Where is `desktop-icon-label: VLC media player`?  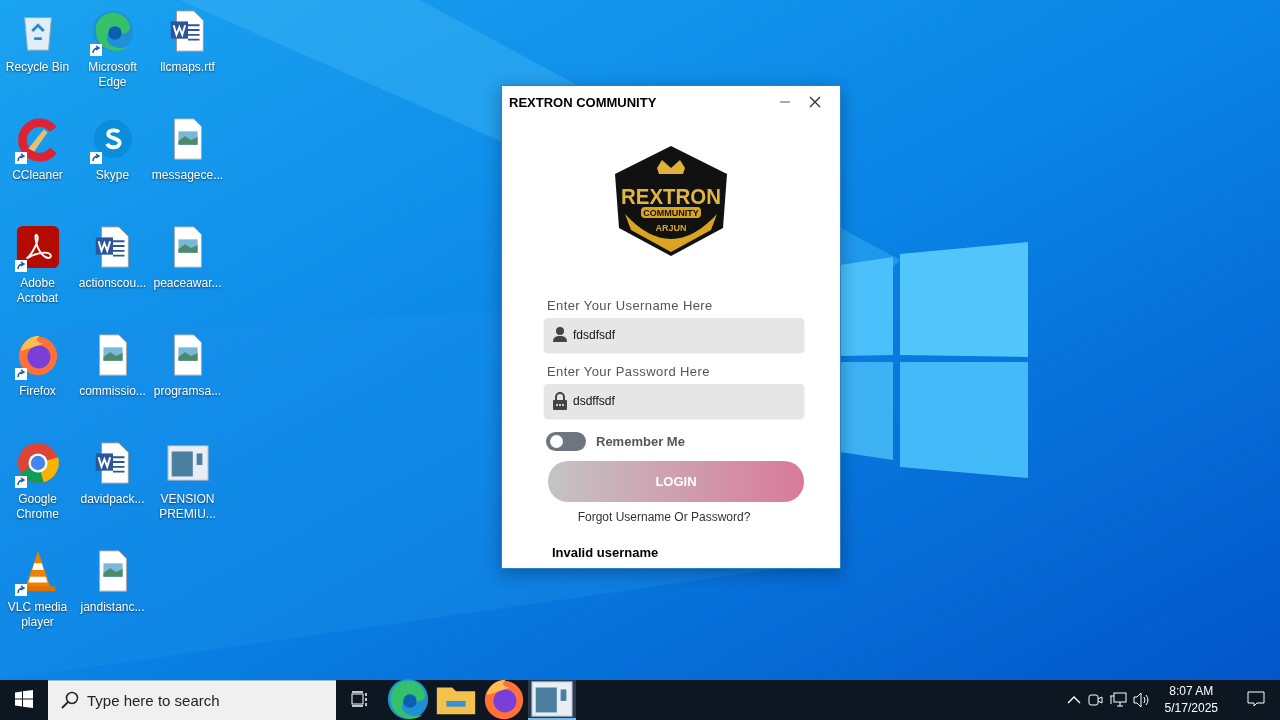
desktop-icon-label: VLC media player is located at coordinates (37, 615).